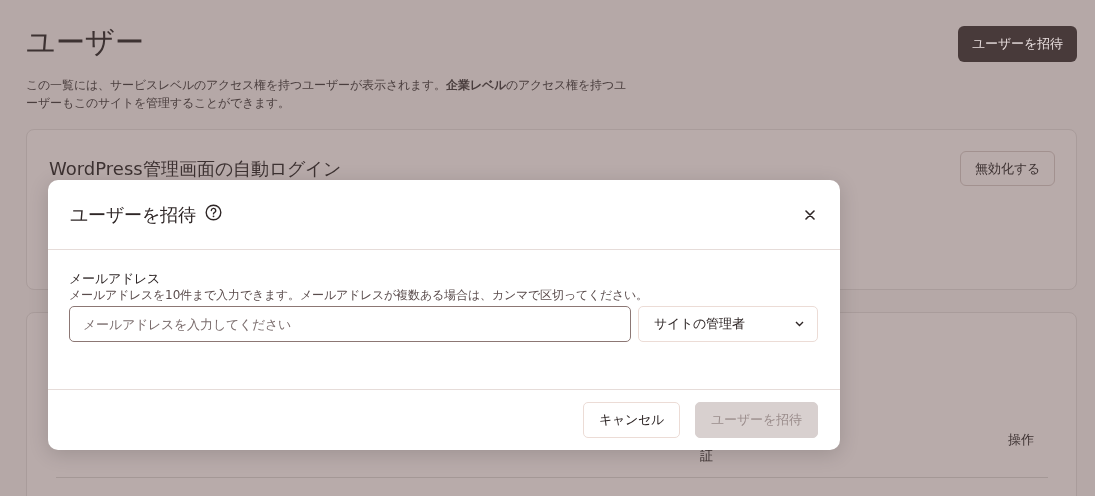 This screenshot has width=1095, height=496. Describe the element at coordinates (115, 279) in the screenshot. I see `email-label: メールアドレス` at that location.